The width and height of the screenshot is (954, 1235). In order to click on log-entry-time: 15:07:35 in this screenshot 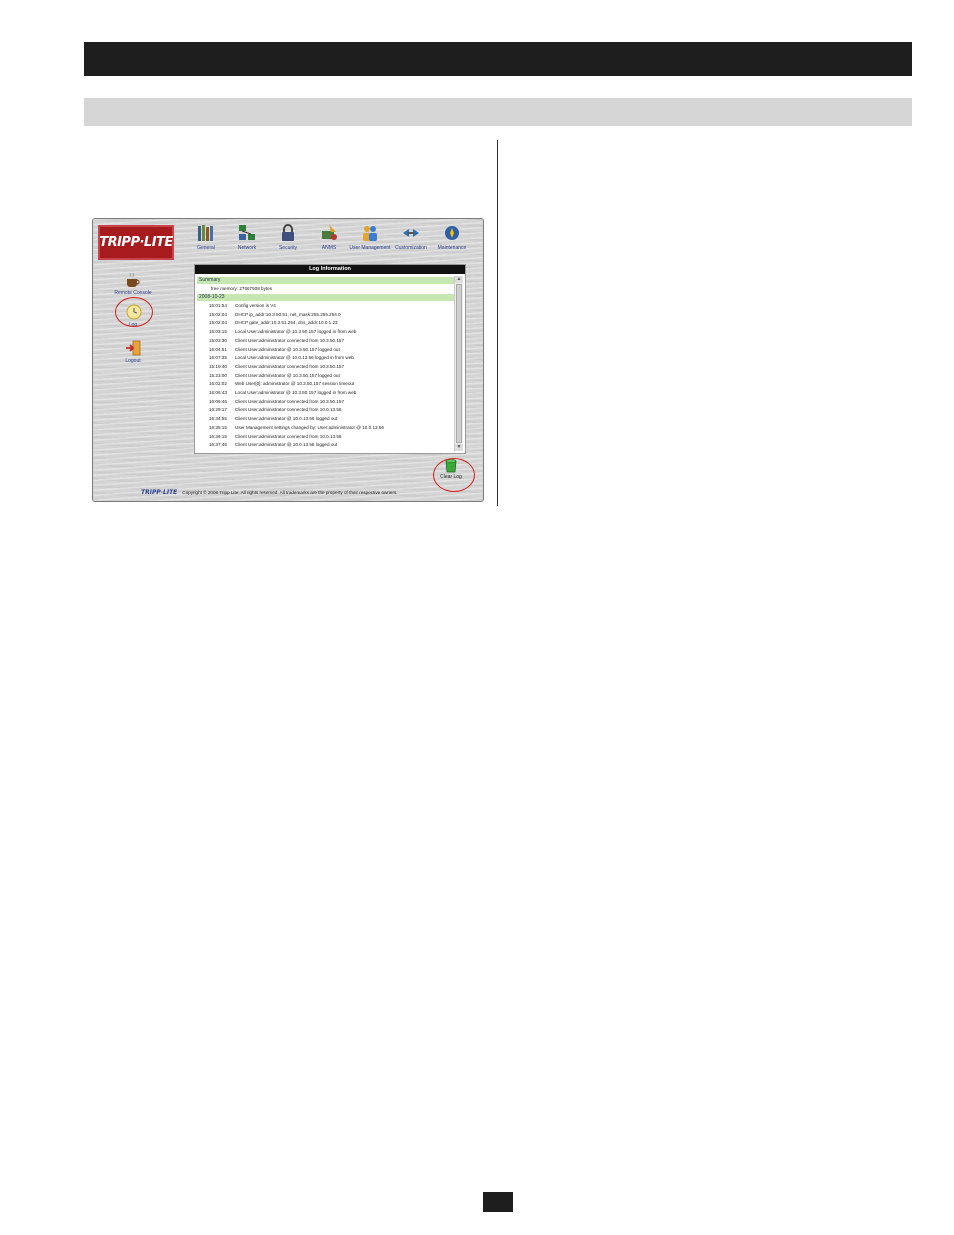, I will do `click(218, 358)`.